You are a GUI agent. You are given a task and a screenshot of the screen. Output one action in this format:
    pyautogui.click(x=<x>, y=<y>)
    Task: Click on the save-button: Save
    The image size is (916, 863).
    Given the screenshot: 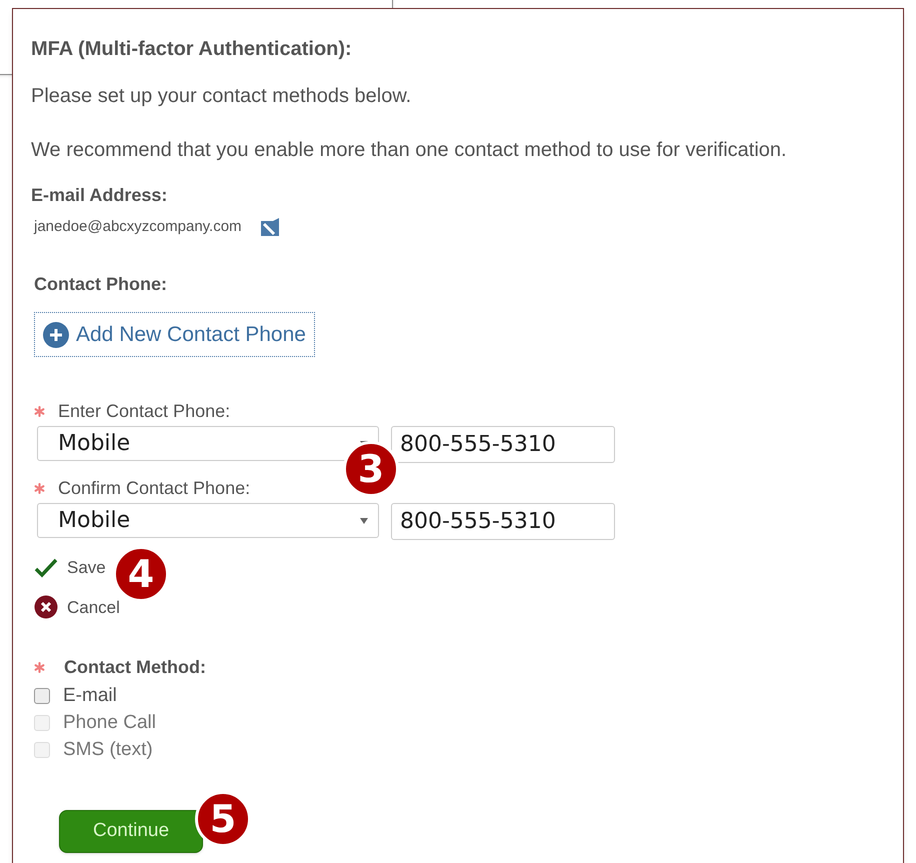 What is the action you would take?
    pyautogui.click(x=70, y=567)
    